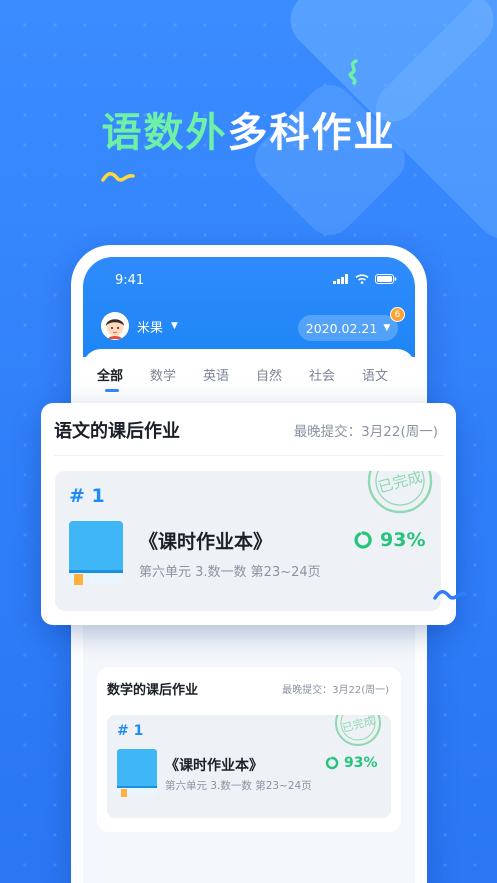 This screenshot has height=883, width=497. What do you see at coordinates (362, 279) in the screenshot?
I see `wifi-icon` at bounding box center [362, 279].